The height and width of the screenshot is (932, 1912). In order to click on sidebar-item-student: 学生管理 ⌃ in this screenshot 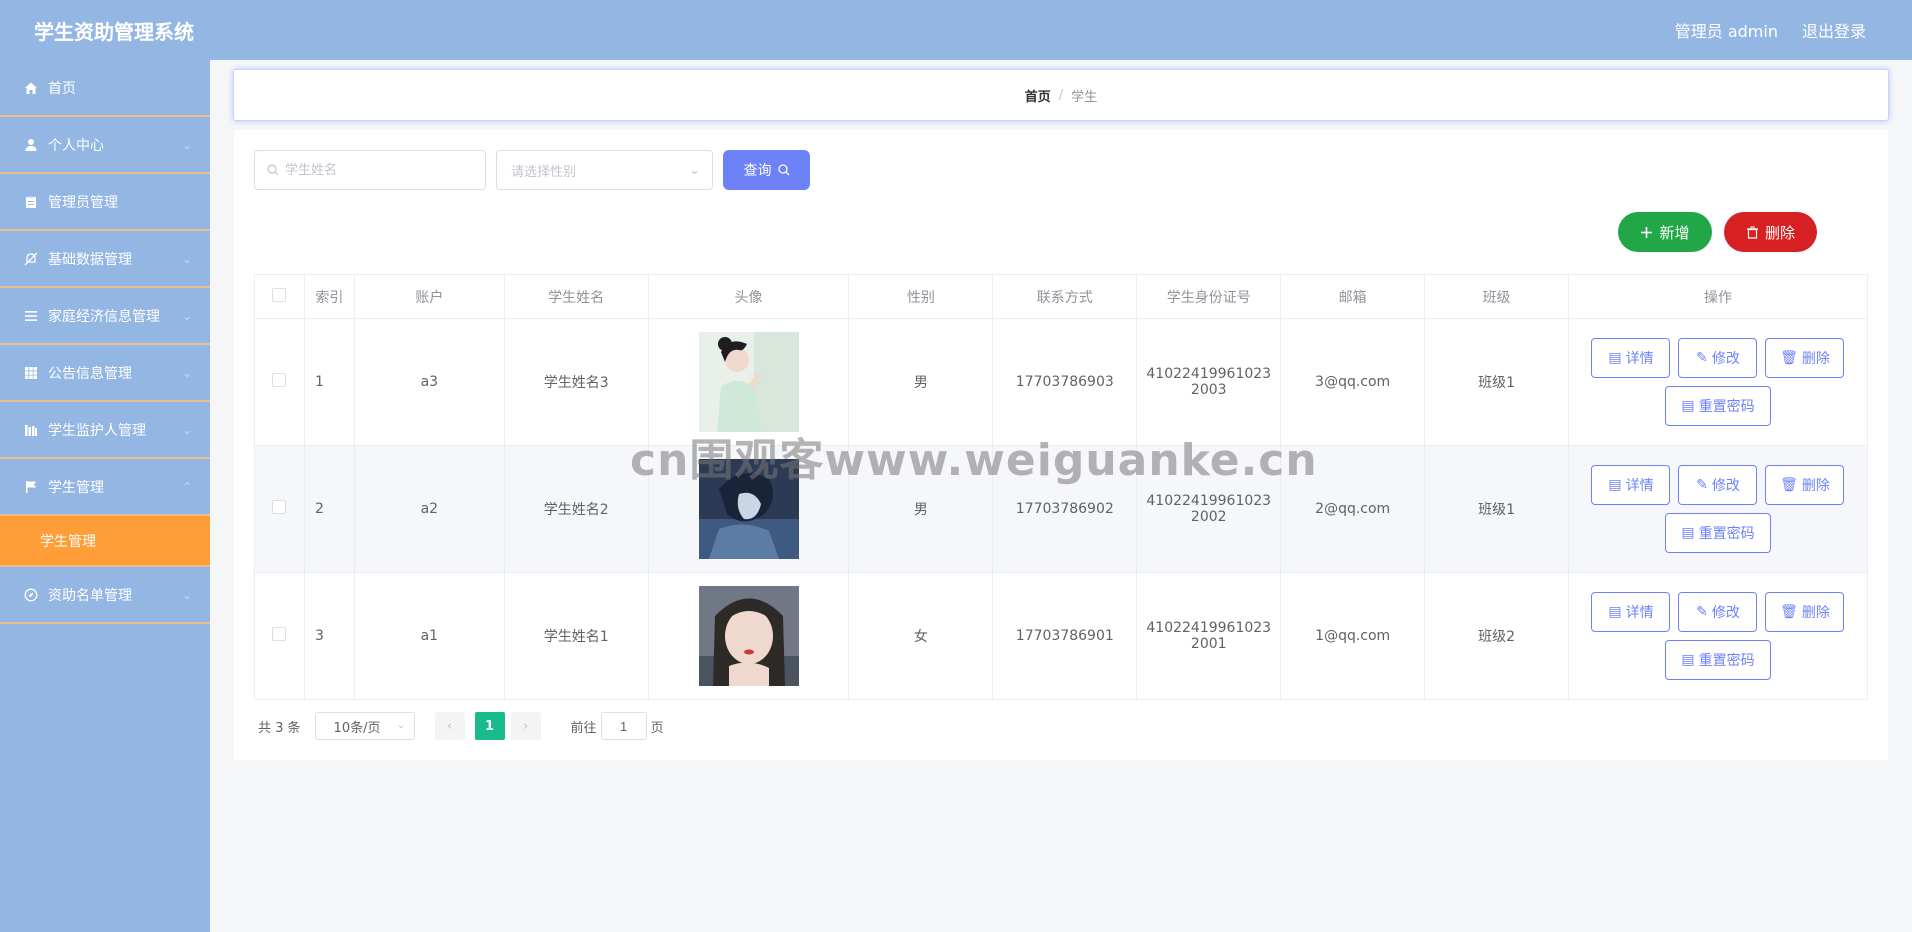, I will do `click(105, 487)`.